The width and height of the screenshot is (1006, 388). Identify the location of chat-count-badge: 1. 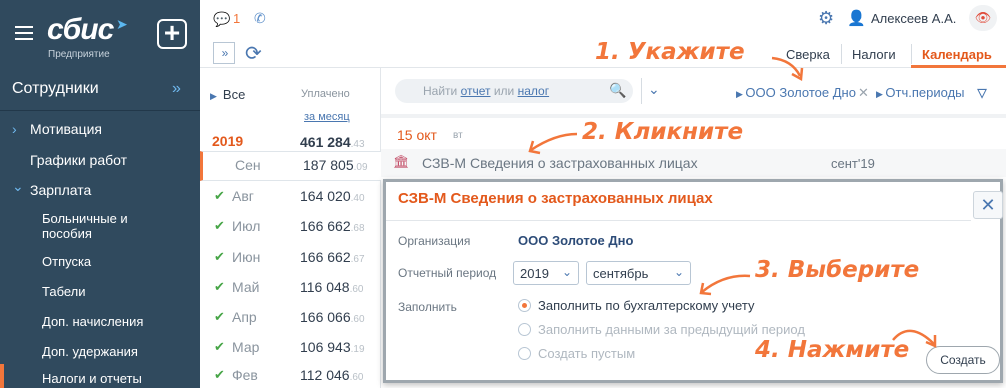
(236, 18).